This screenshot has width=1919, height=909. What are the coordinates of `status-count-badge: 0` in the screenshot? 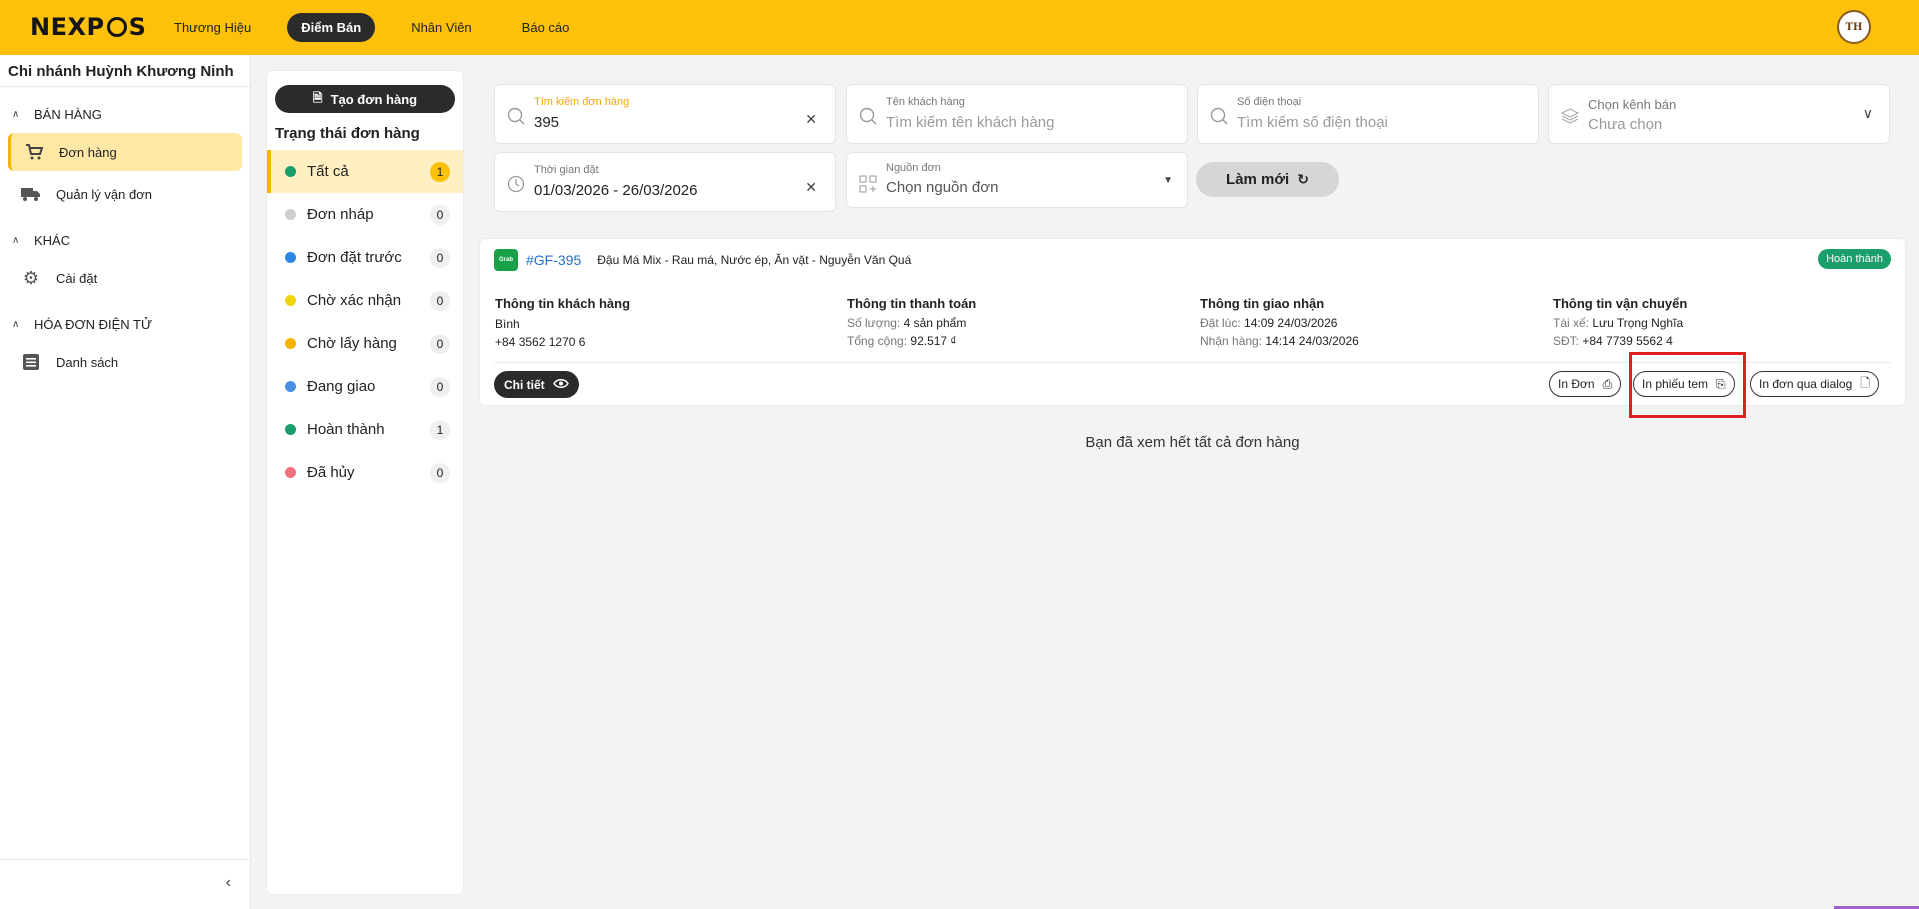 It's located at (440, 214).